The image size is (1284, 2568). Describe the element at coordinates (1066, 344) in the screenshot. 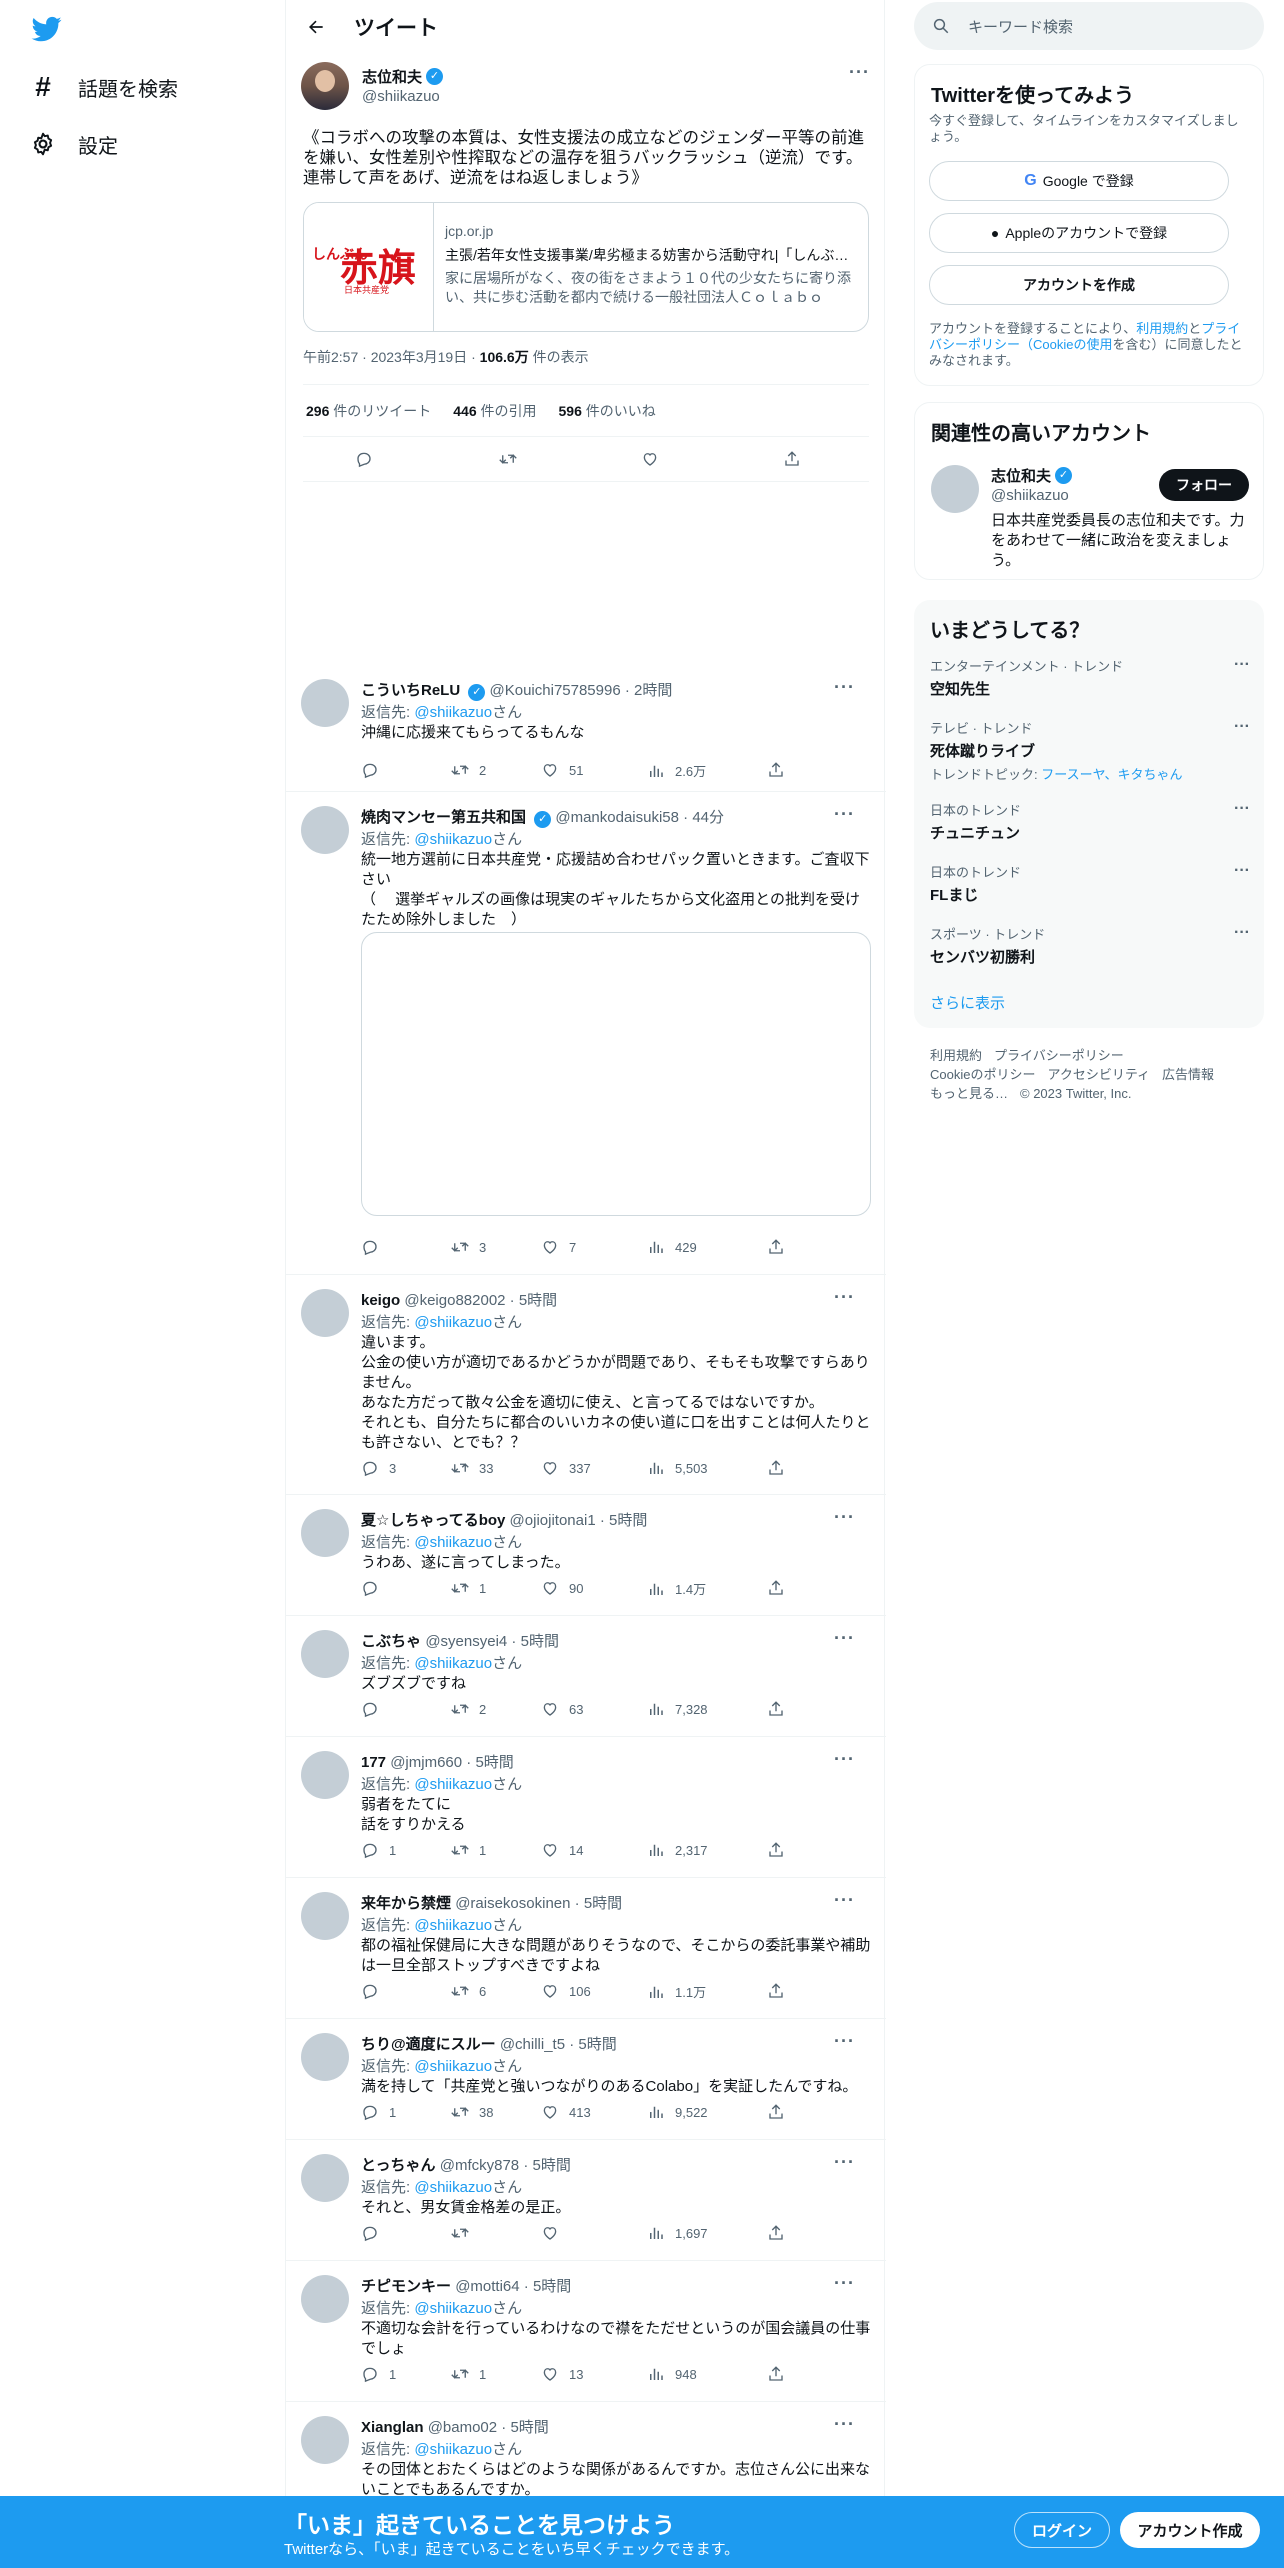

I see `cookie-link: （Cookieの使用` at that location.